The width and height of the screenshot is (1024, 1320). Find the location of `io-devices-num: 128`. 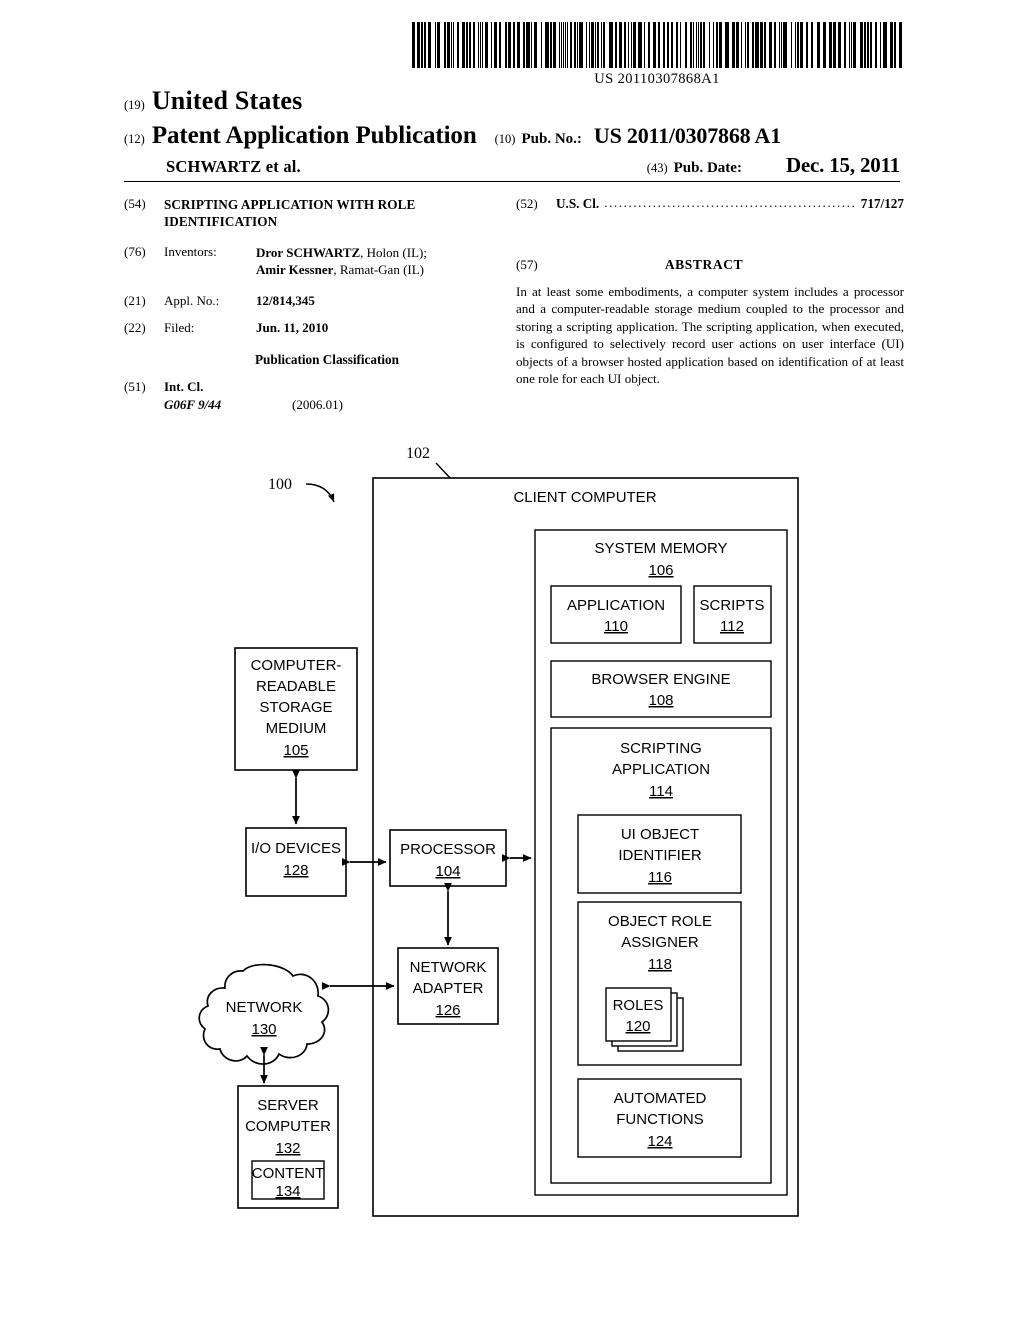

io-devices-num: 128 is located at coordinates (295, 870).